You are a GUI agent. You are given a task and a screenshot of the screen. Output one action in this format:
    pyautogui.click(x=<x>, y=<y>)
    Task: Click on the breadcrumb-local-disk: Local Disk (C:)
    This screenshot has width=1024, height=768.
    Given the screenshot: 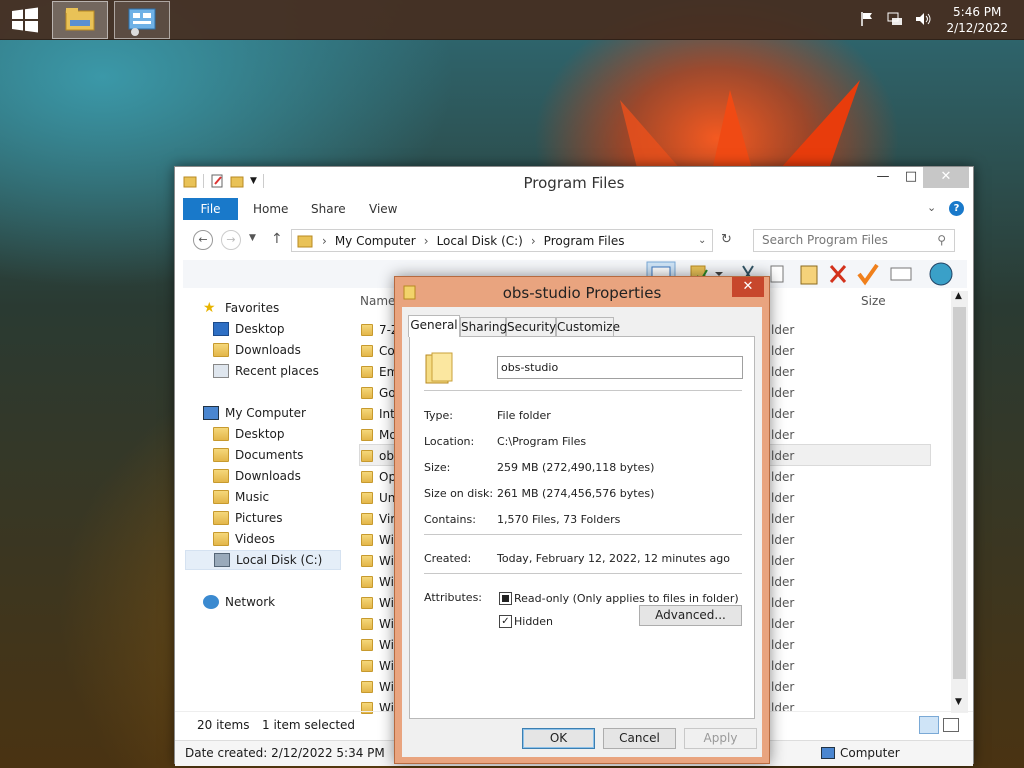 What is the action you would take?
    pyautogui.click(x=480, y=241)
    